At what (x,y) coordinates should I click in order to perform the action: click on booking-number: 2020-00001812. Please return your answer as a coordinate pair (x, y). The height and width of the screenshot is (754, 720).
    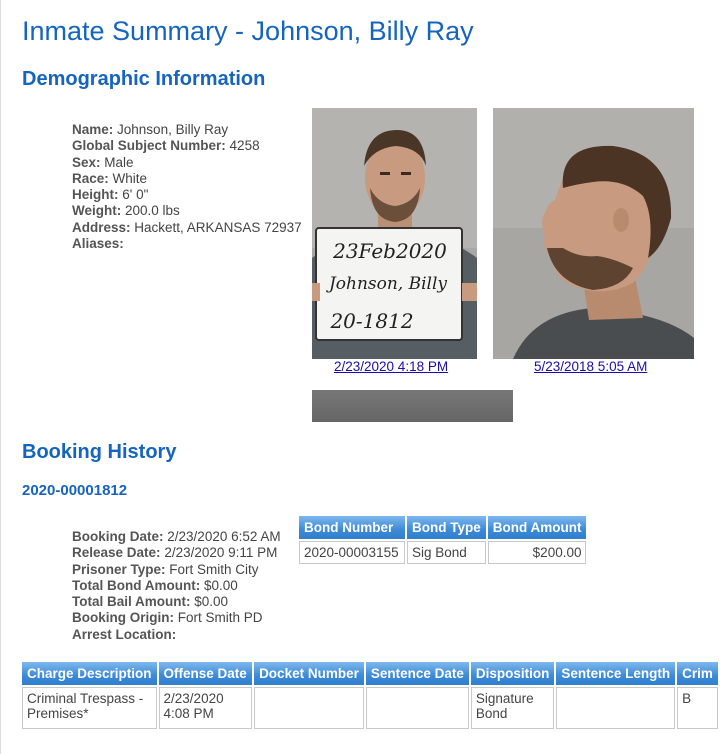
    Looking at the image, I should click on (75, 490).